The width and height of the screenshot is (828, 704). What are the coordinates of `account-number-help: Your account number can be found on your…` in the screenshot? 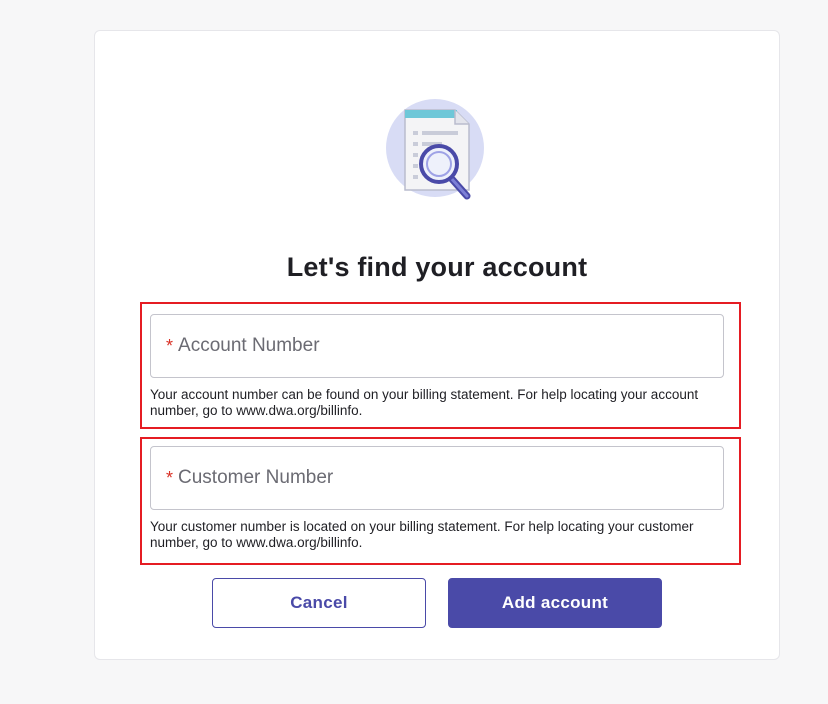 It's located at (424, 402).